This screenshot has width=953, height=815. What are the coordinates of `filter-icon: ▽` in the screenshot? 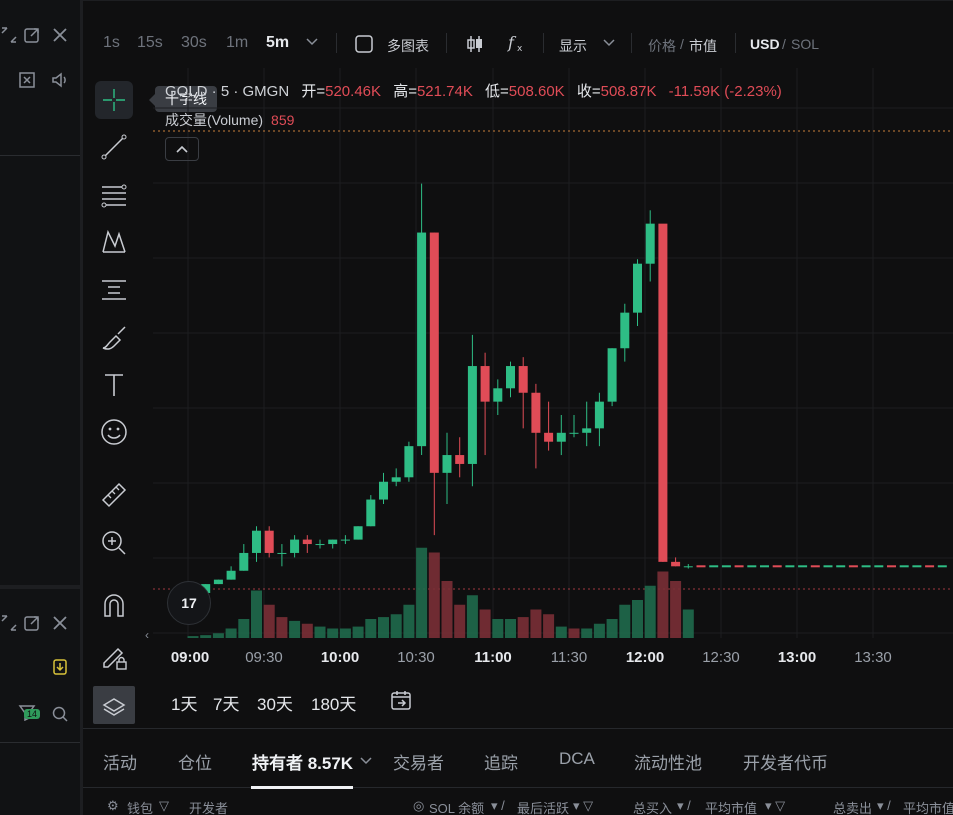 It's located at (164, 806).